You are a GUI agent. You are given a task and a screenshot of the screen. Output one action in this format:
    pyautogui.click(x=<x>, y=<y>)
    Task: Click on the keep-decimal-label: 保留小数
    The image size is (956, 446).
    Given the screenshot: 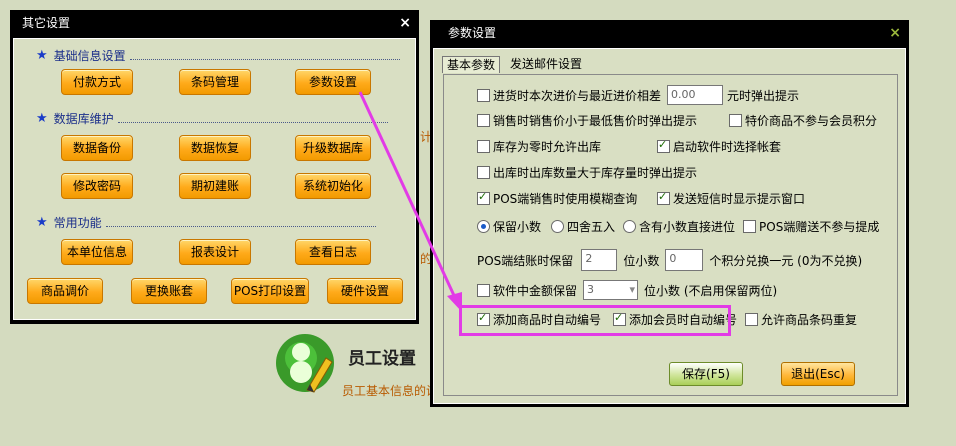 What is the action you would take?
    pyautogui.click(x=517, y=227)
    